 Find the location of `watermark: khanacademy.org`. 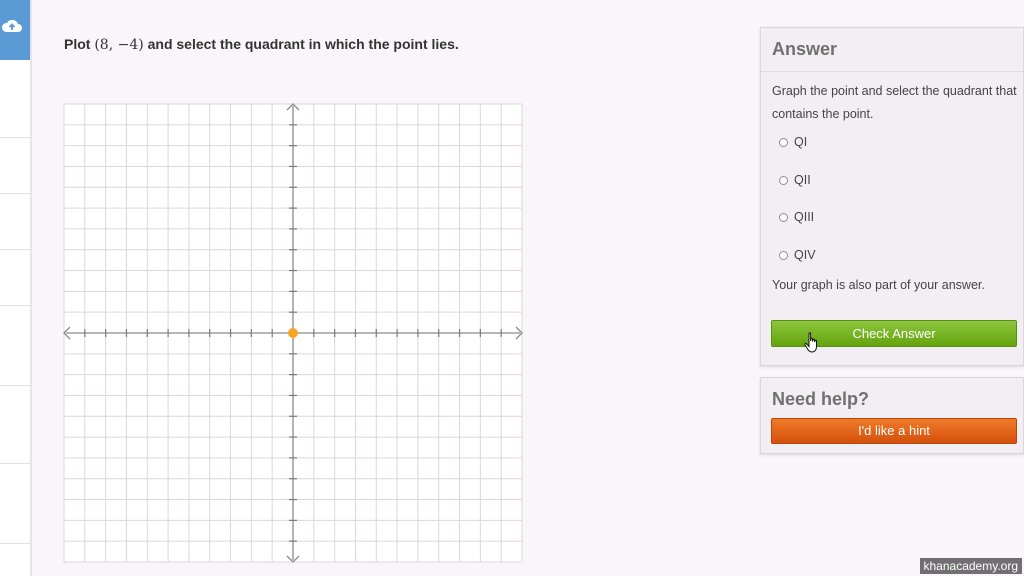

watermark: khanacademy.org is located at coordinates (970, 566).